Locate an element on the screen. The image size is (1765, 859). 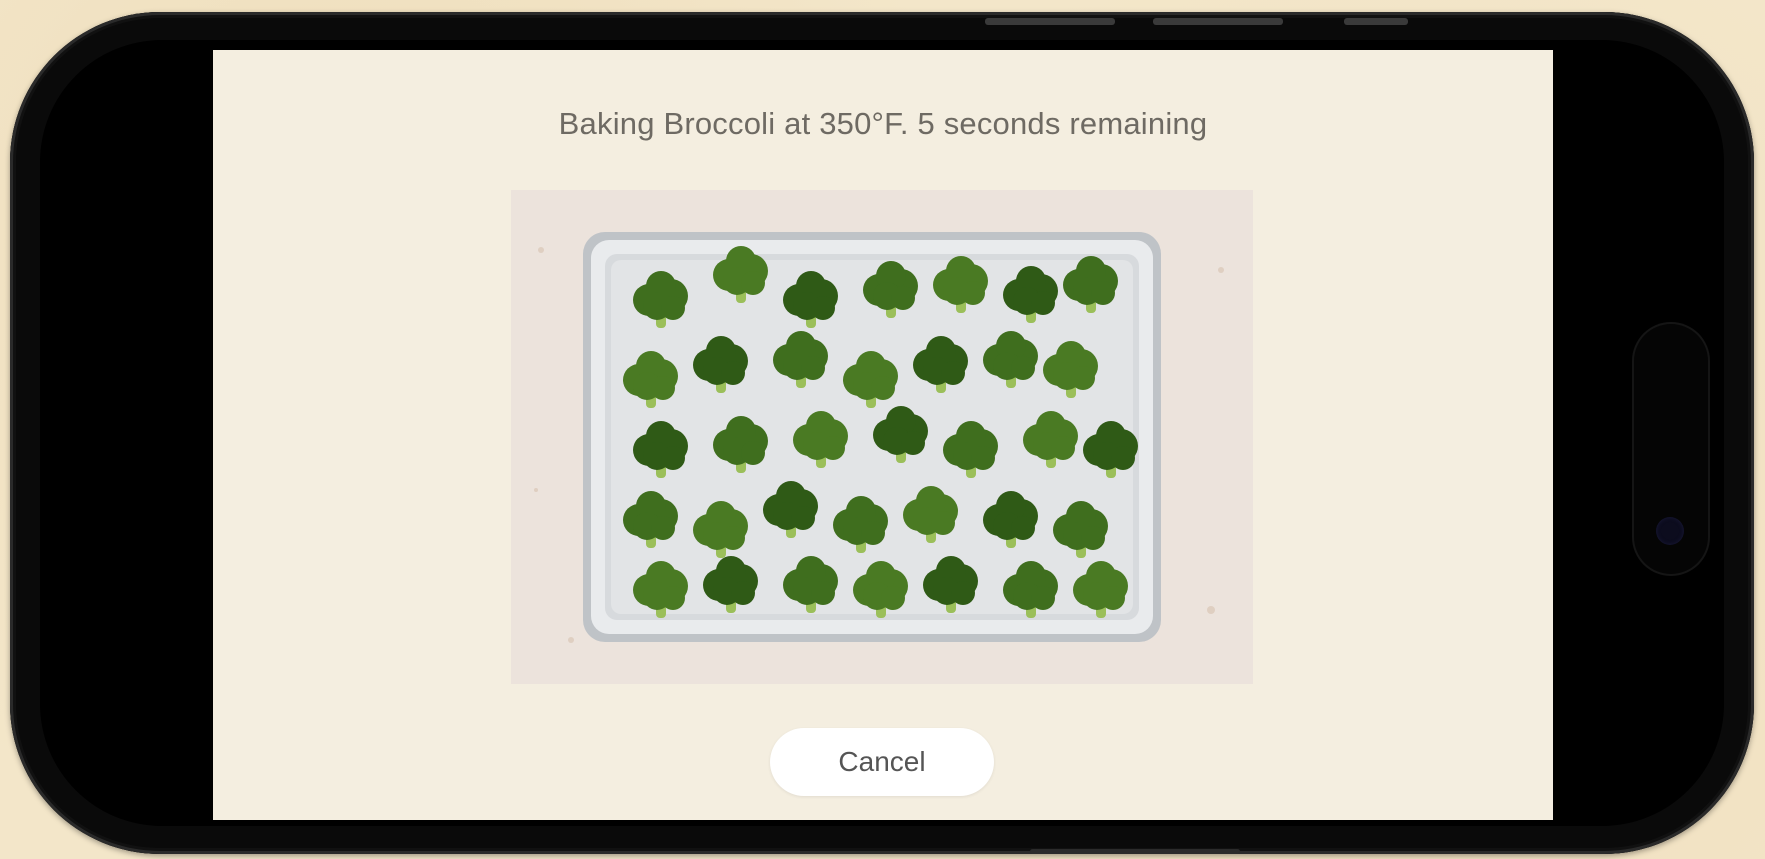
front-camera-icon is located at coordinates (1670, 531).